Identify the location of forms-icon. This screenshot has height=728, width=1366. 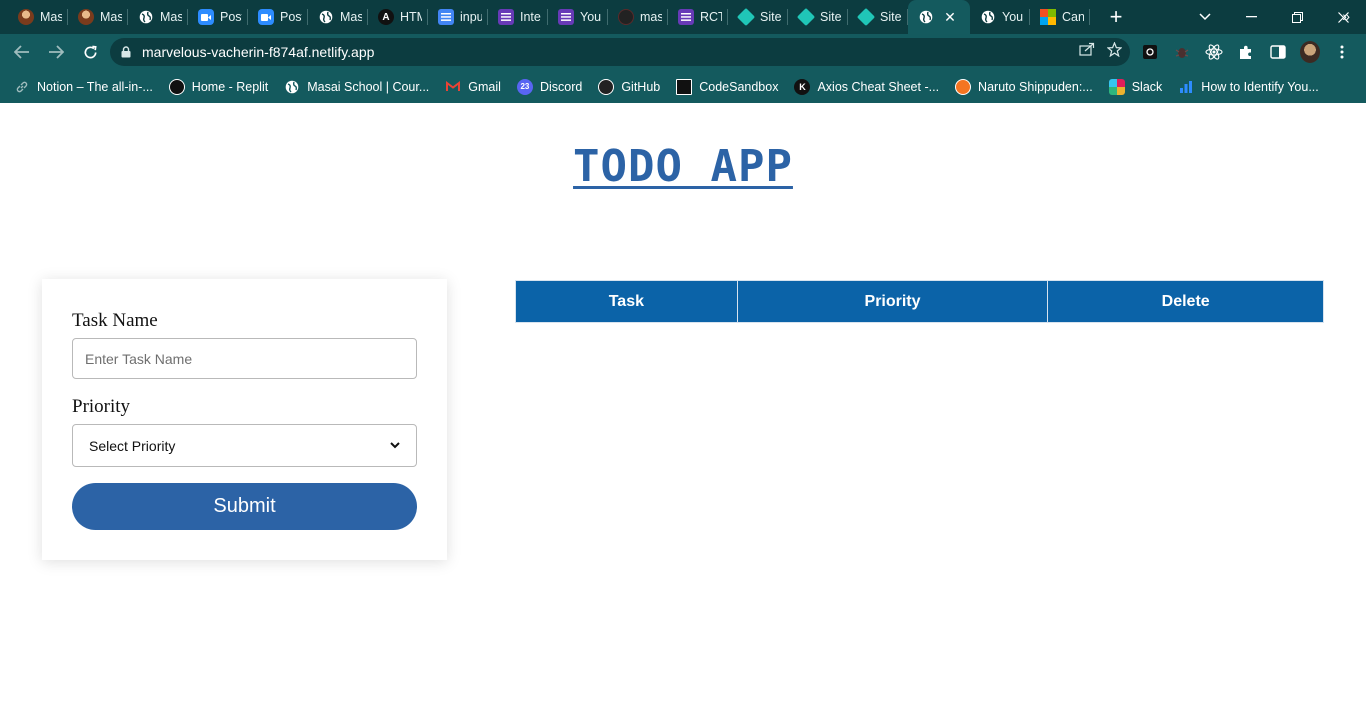
(506, 17).